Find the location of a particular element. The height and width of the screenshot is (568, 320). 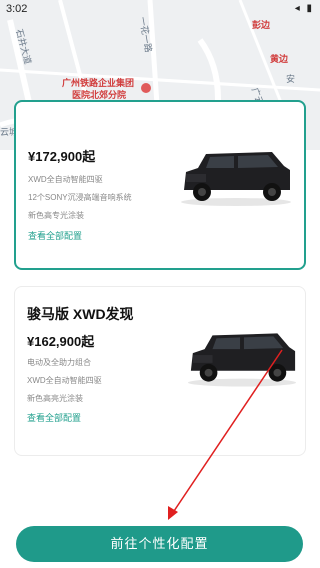

status-time: 3:02 is located at coordinates (17, 9).